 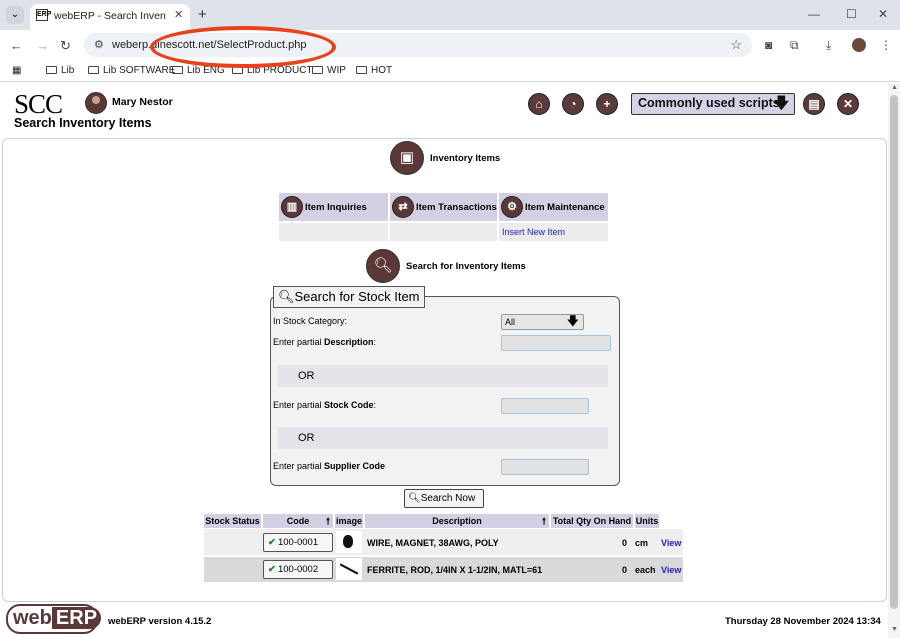 I want to click on reload-icon: ↻, so click(x=65, y=46).